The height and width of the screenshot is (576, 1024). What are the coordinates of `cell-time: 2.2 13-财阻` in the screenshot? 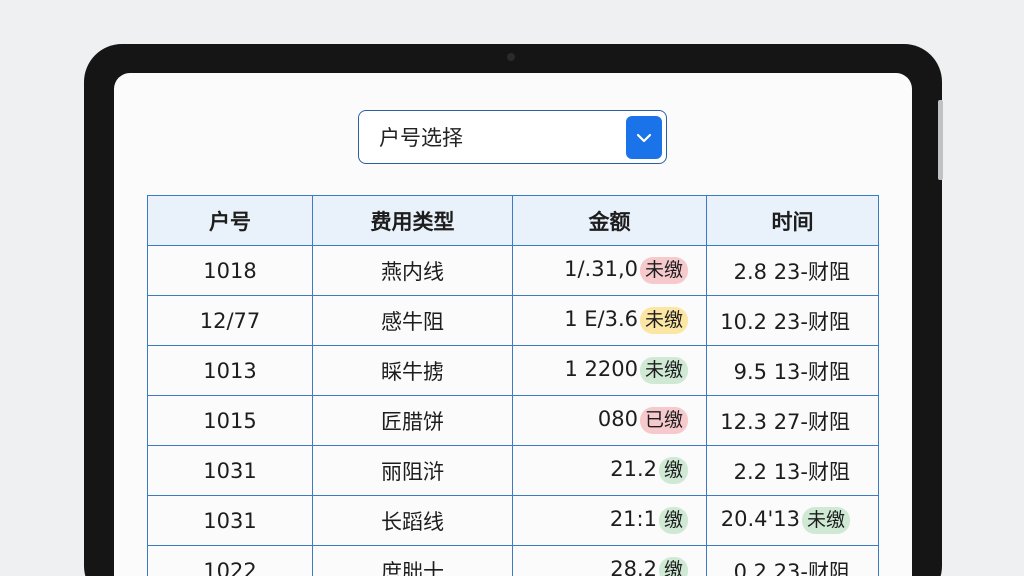 It's located at (792, 470).